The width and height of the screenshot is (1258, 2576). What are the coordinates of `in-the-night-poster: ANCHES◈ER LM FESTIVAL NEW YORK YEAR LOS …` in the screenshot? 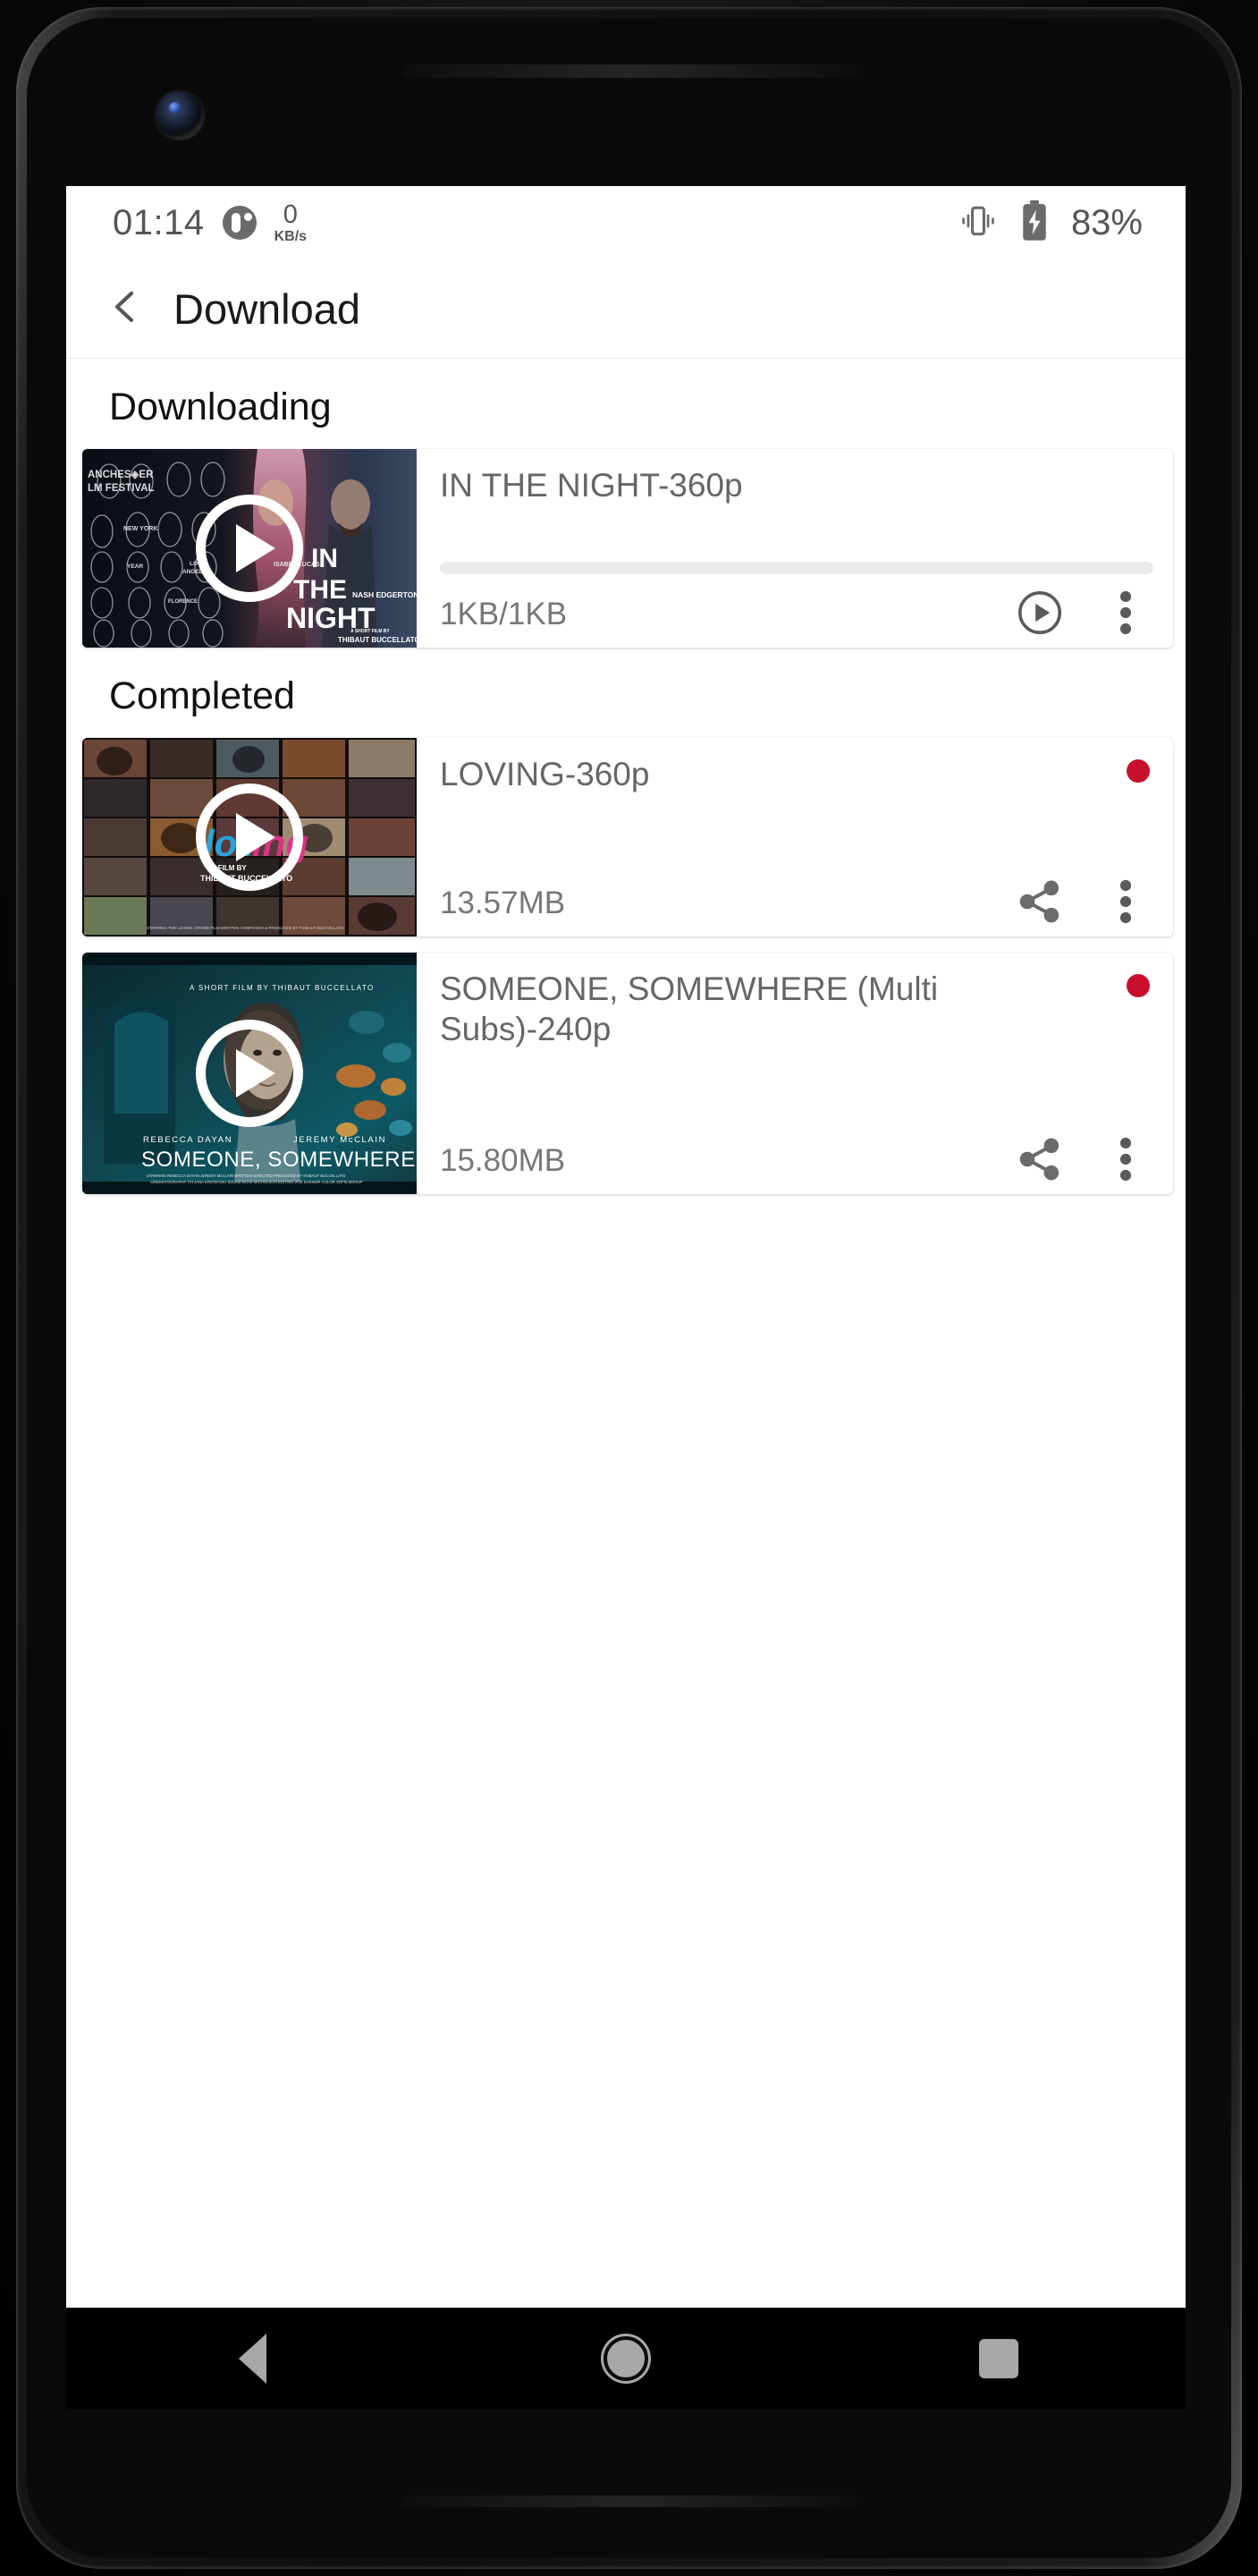 It's located at (250, 548).